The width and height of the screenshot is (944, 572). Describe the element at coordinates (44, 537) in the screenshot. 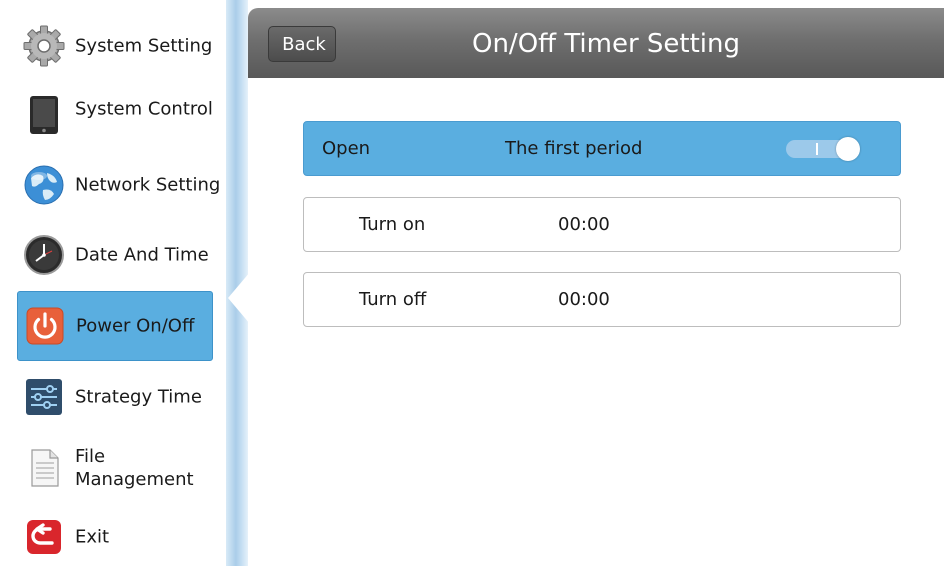

I see `exit-icon` at that location.